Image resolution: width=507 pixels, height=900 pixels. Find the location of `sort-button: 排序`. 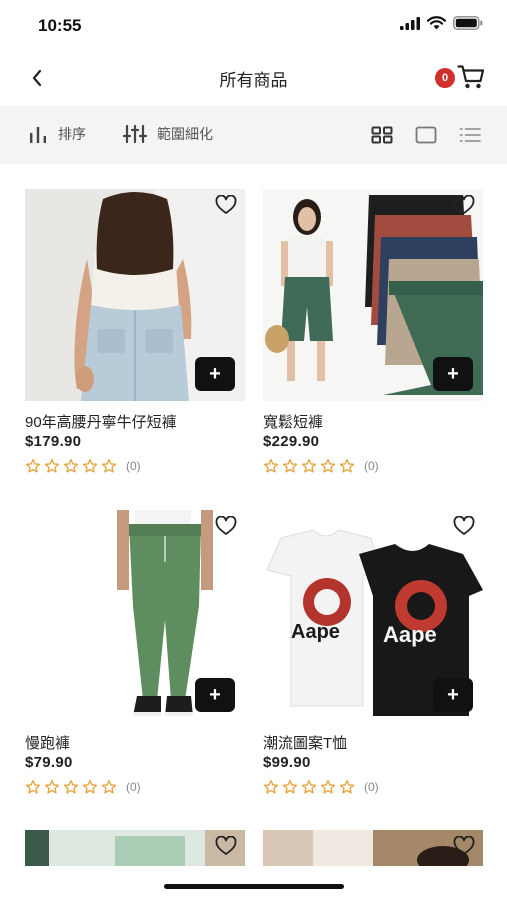

sort-button: 排序 is located at coordinates (57, 134).